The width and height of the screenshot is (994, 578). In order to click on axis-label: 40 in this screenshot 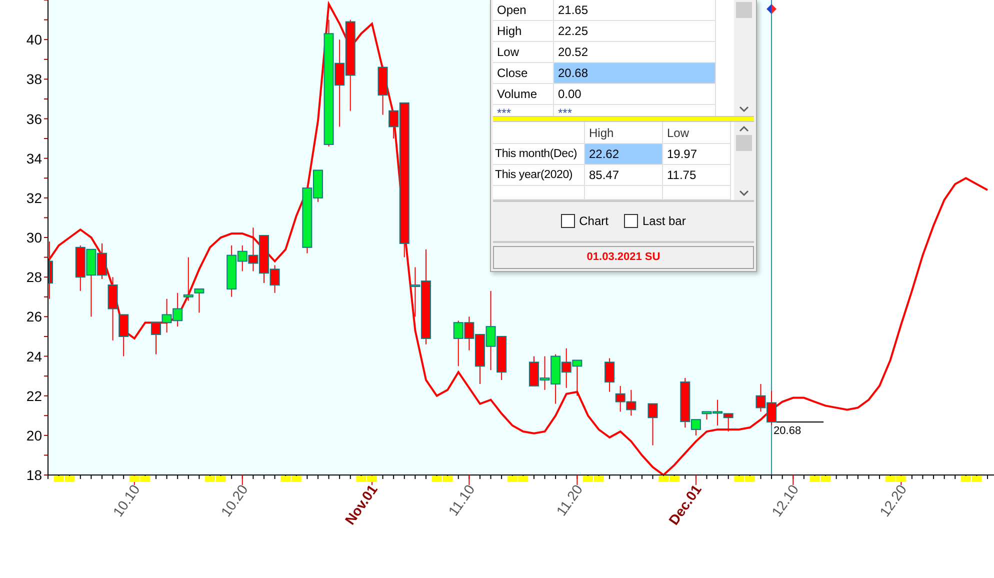, I will do `click(34, 40)`.